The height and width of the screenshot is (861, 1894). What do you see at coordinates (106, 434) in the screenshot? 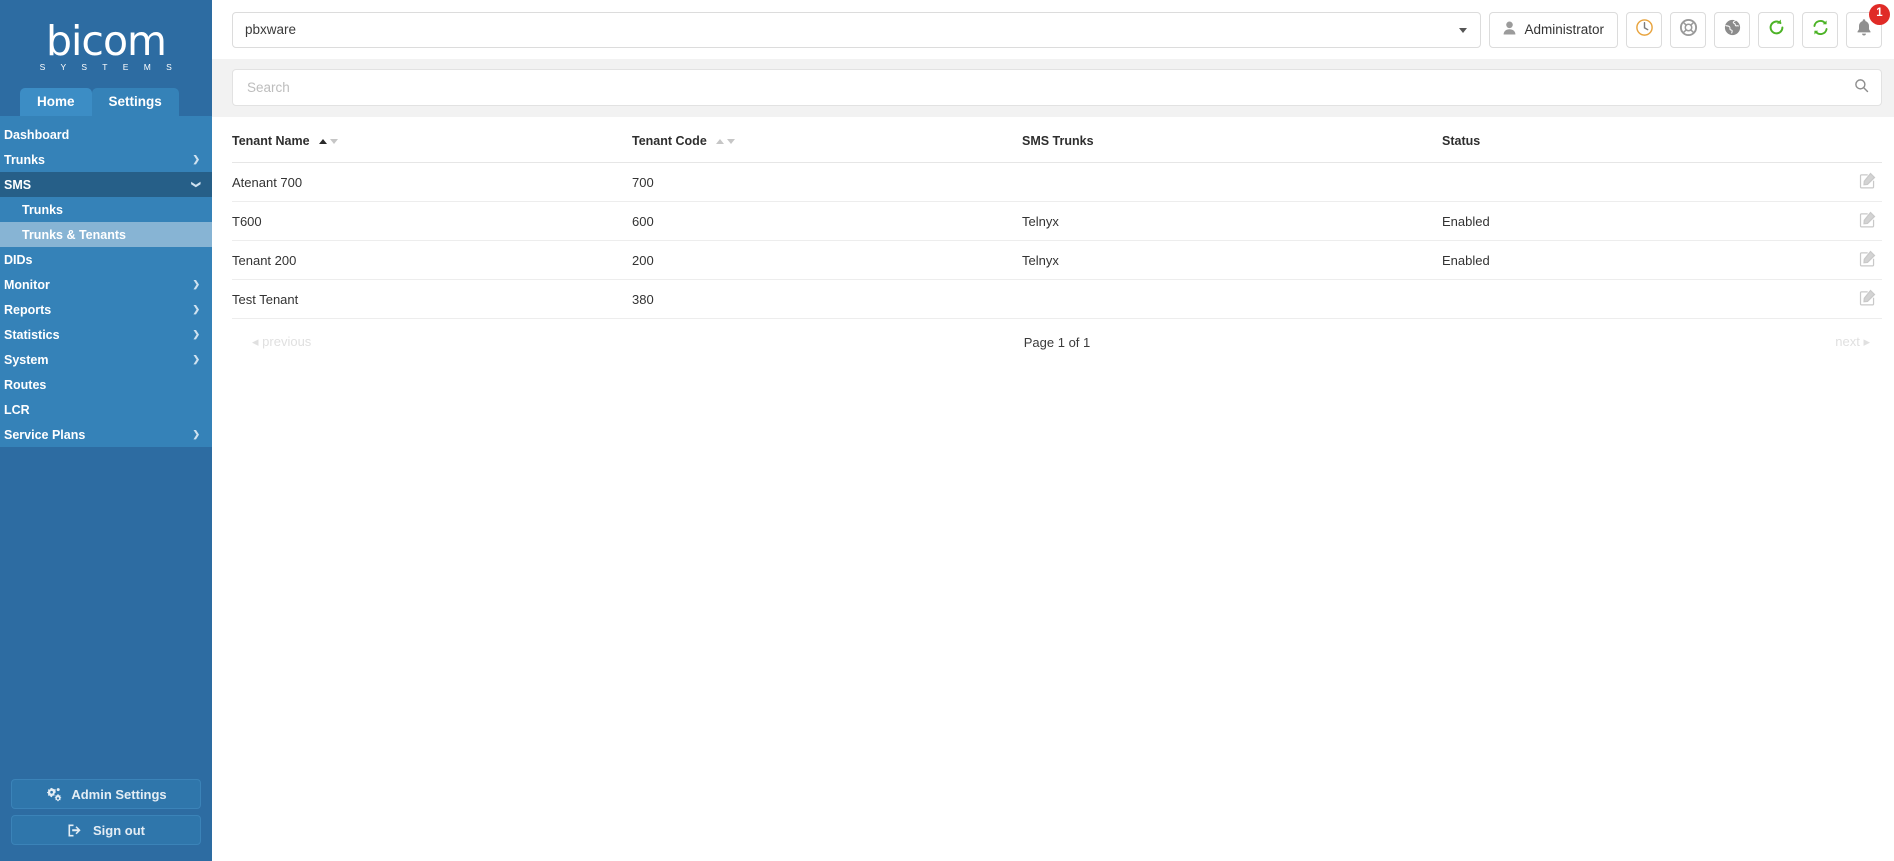
I see `sidebar-item-service-plans: Service Plans` at bounding box center [106, 434].